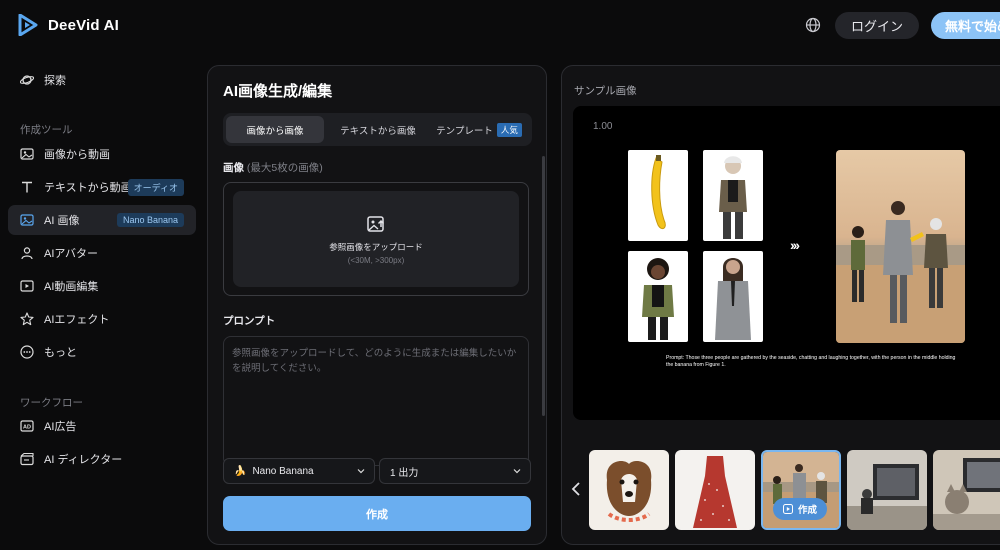 Image resolution: width=1000 pixels, height=550 pixels. I want to click on sample-thumb-studio, so click(887, 490).